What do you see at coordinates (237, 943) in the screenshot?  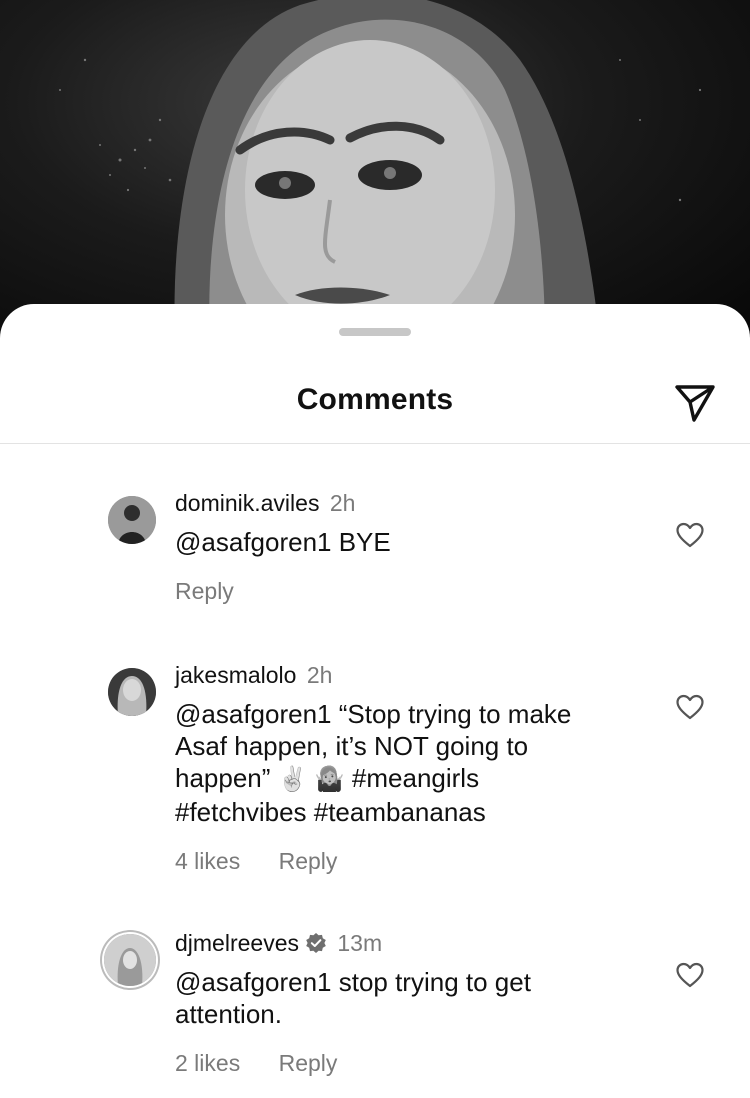 I see `comment-username: djmelreeves` at bounding box center [237, 943].